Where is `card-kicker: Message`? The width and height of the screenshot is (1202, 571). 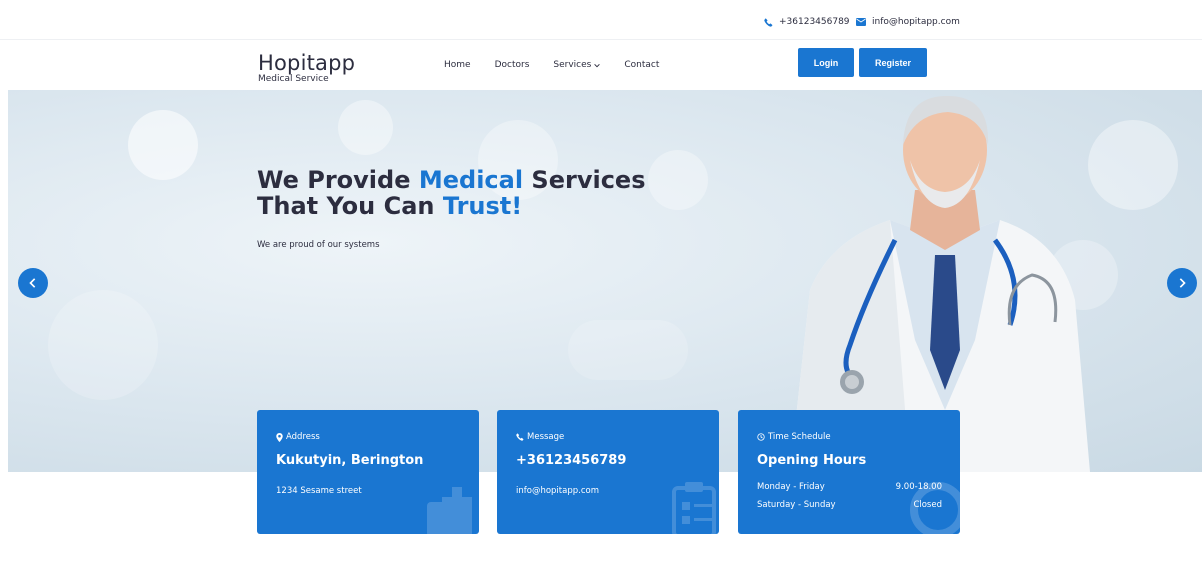
card-kicker: Message is located at coordinates (540, 437).